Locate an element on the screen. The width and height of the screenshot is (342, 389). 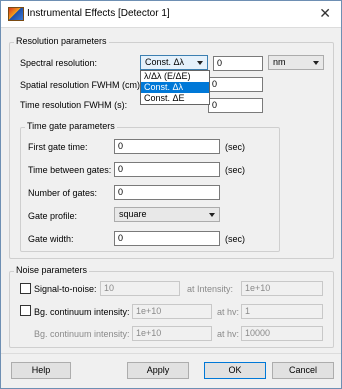
bg-continuum-checkbox is located at coordinates (25, 310).